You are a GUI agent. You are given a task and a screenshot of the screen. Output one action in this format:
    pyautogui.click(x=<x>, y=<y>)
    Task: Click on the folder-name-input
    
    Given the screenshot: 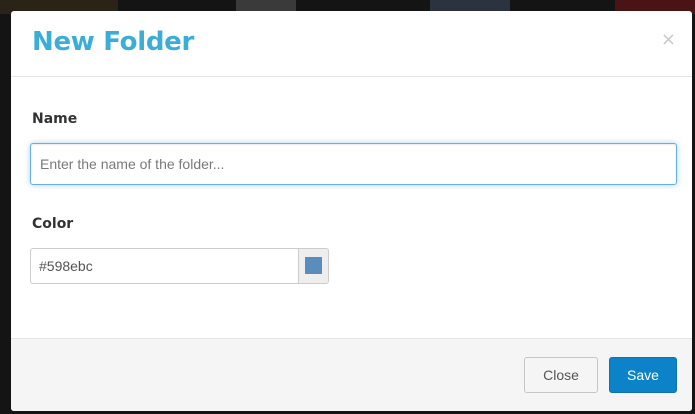 What is the action you would take?
    pyautogui.click(x=353, y=164)
    